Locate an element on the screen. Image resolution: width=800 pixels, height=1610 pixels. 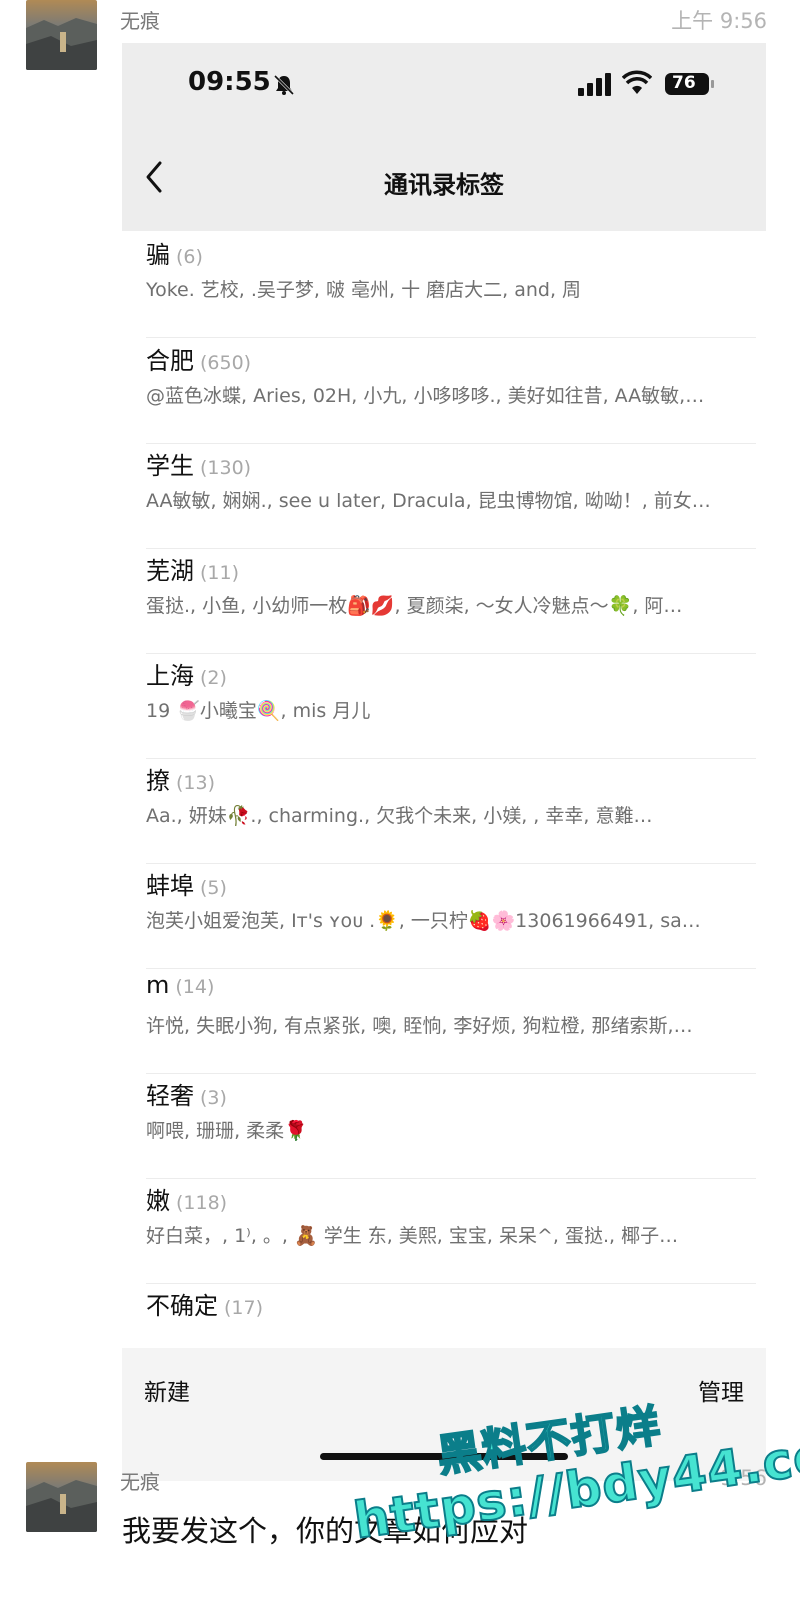
tag-name: 学生 is located at coordinates (170, 466).